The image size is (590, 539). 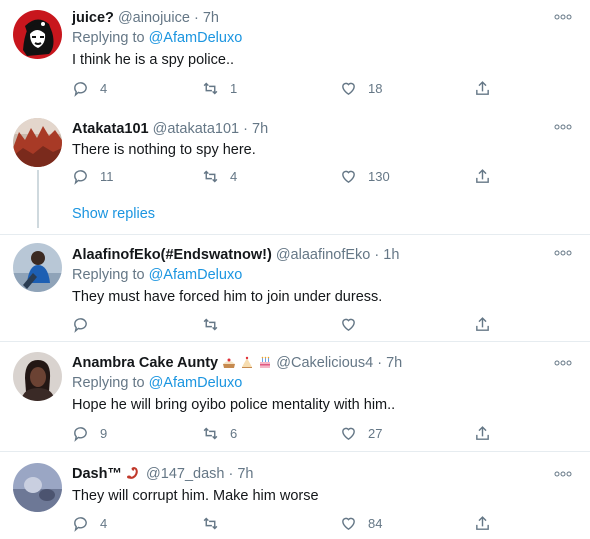 What do you see at coordinates (323, 255) in the screenshot?
I see `user-handle: @alaafinofEko` at bounding box center [323, 255].